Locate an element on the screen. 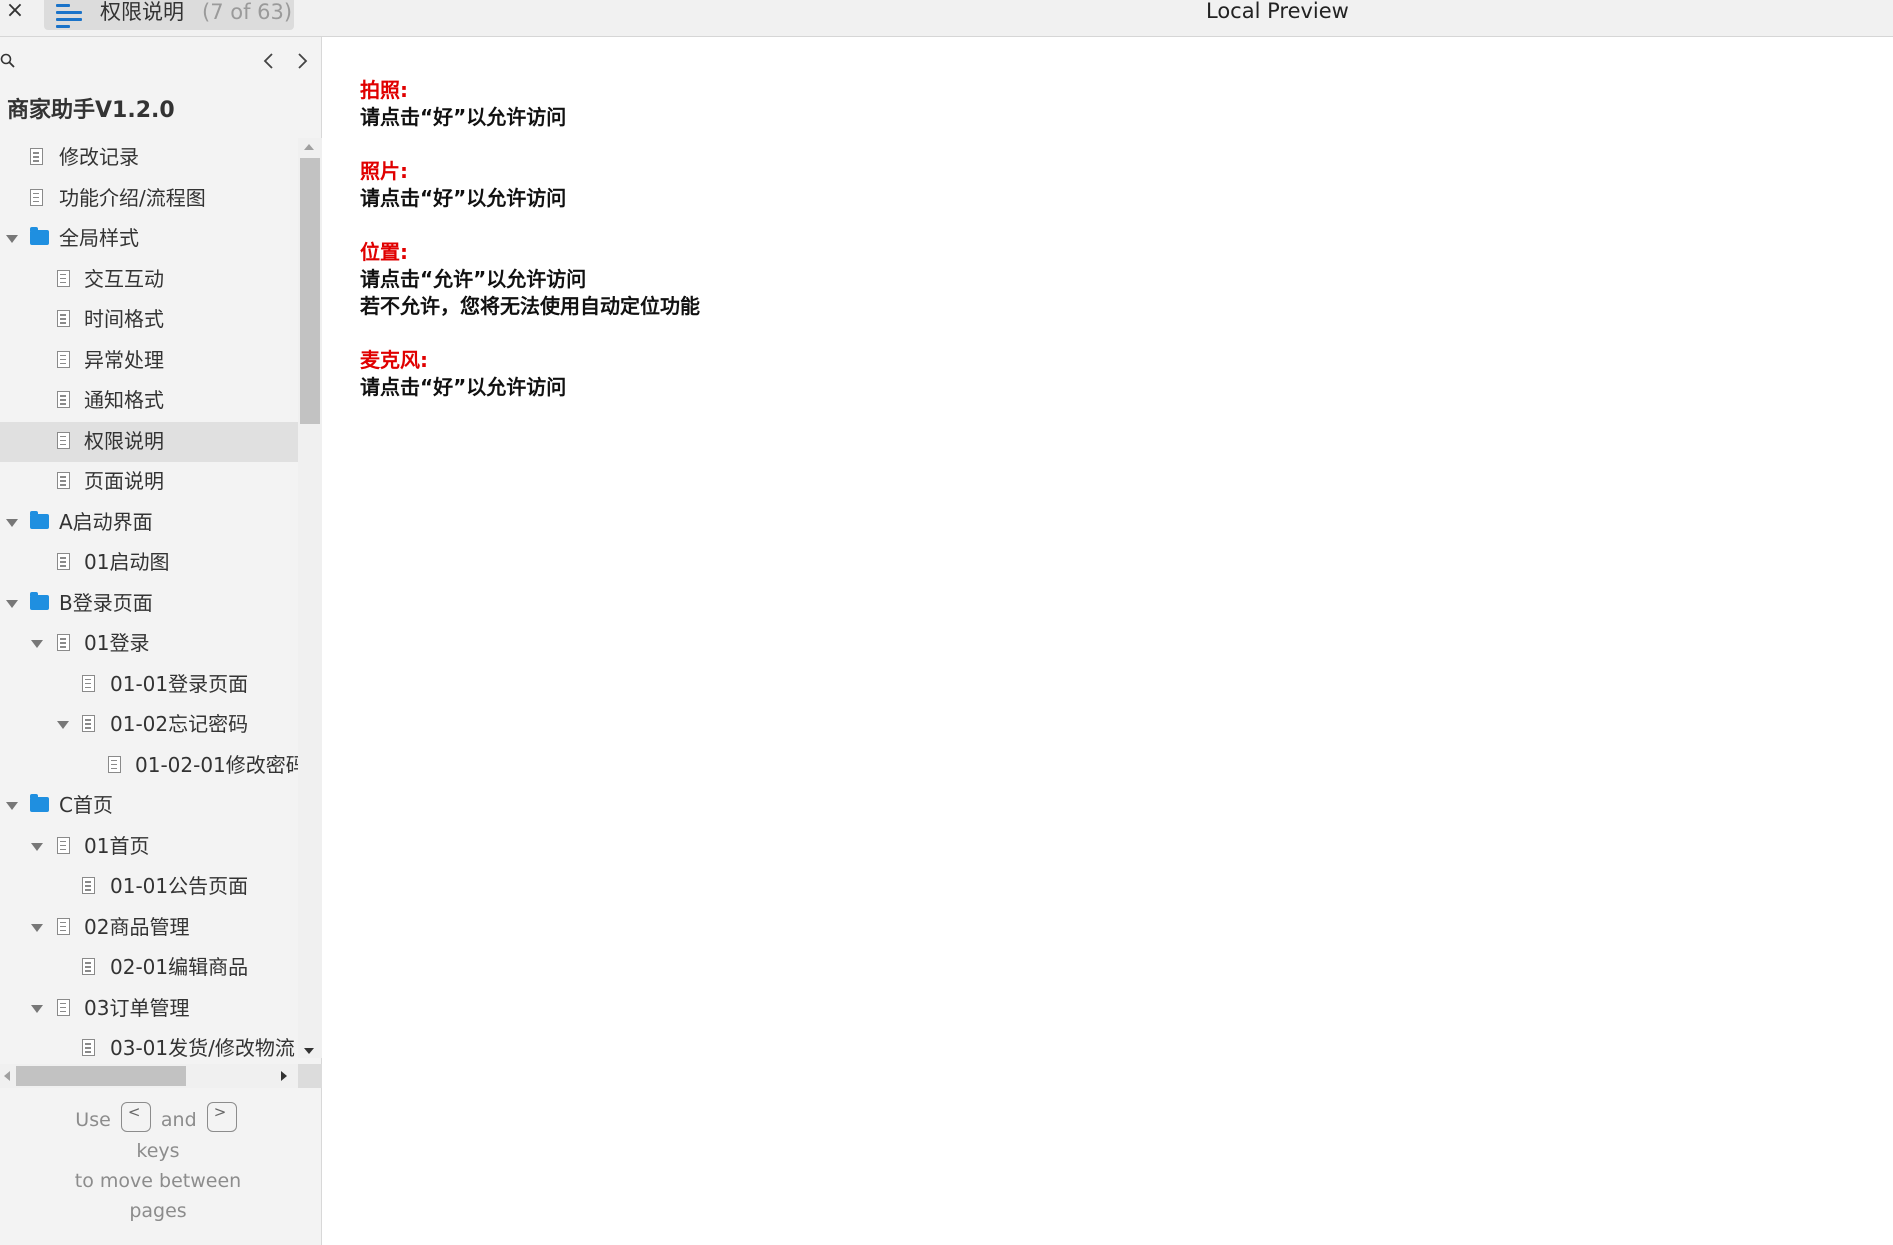 Image resolution: width=1893 pixels, height=1245 pixels. permission-block: 麦克风: 请点击“好”以允许访问 is located at coordinates (1110, 374).